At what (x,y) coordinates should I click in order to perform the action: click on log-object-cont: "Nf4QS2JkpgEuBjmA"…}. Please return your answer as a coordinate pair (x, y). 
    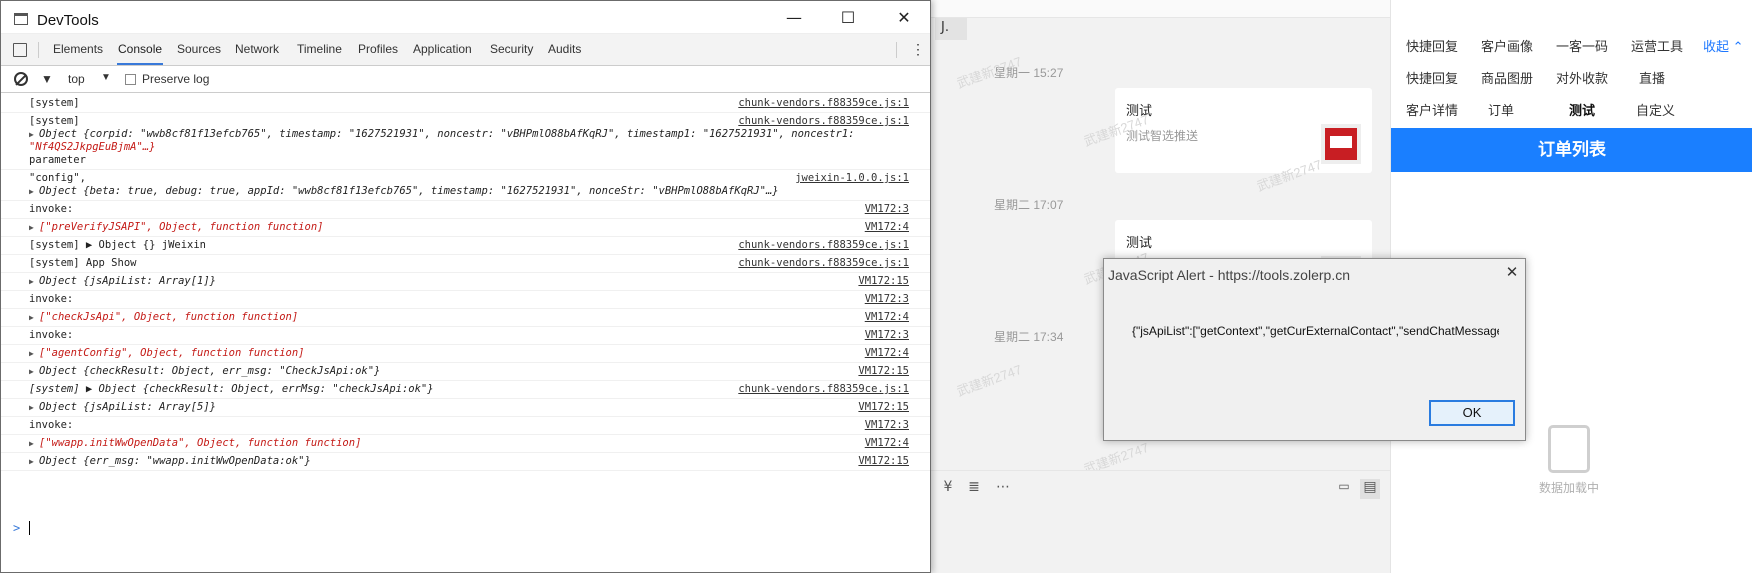
    Looking at the image, I should click on (92, 147).